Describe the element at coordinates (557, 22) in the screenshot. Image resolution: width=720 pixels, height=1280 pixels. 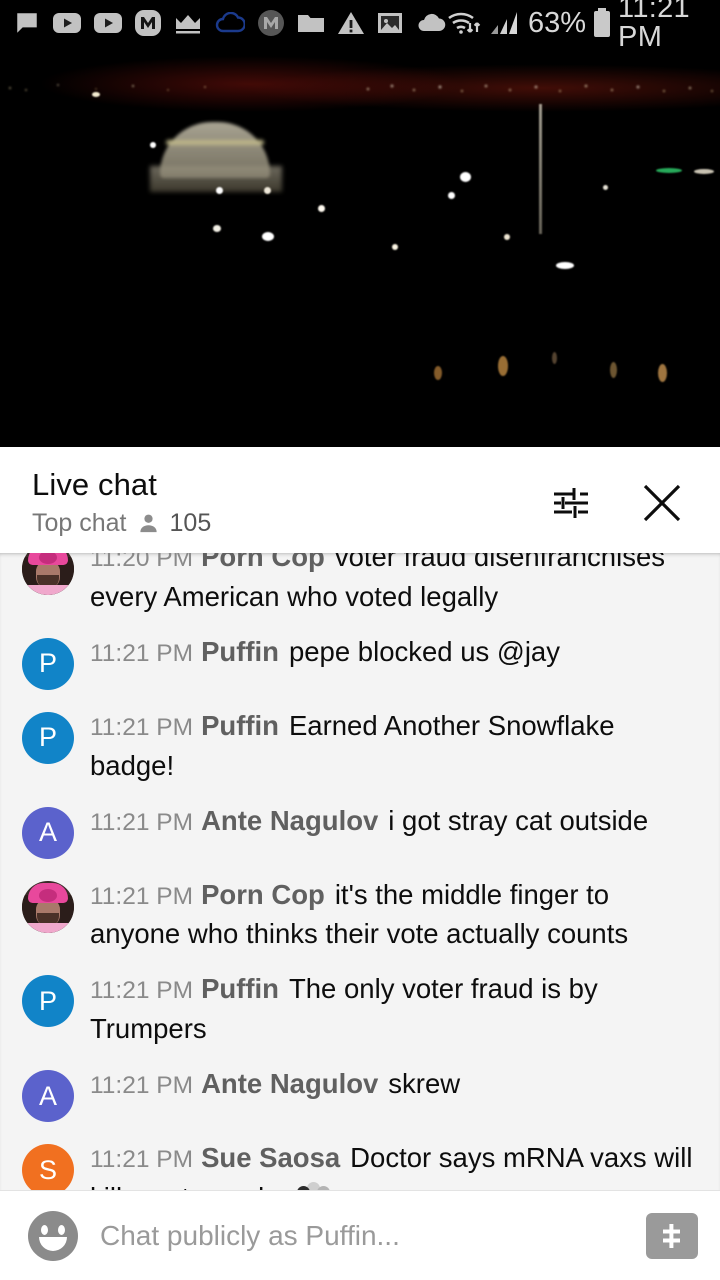
I see `battery-percent-label: 63%` at that location.